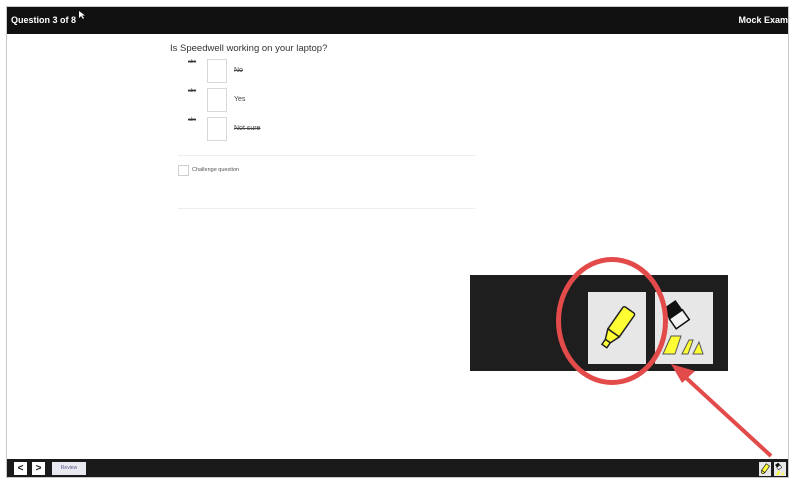  Describe the element at coordinates (249, 48) in the screenshot. I see `question-text: Is Speedwell working on your laptop?` at that location.